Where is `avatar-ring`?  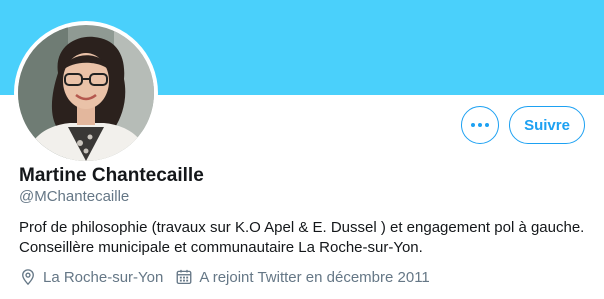
avatar-ring is located at coordinates (86, 93).